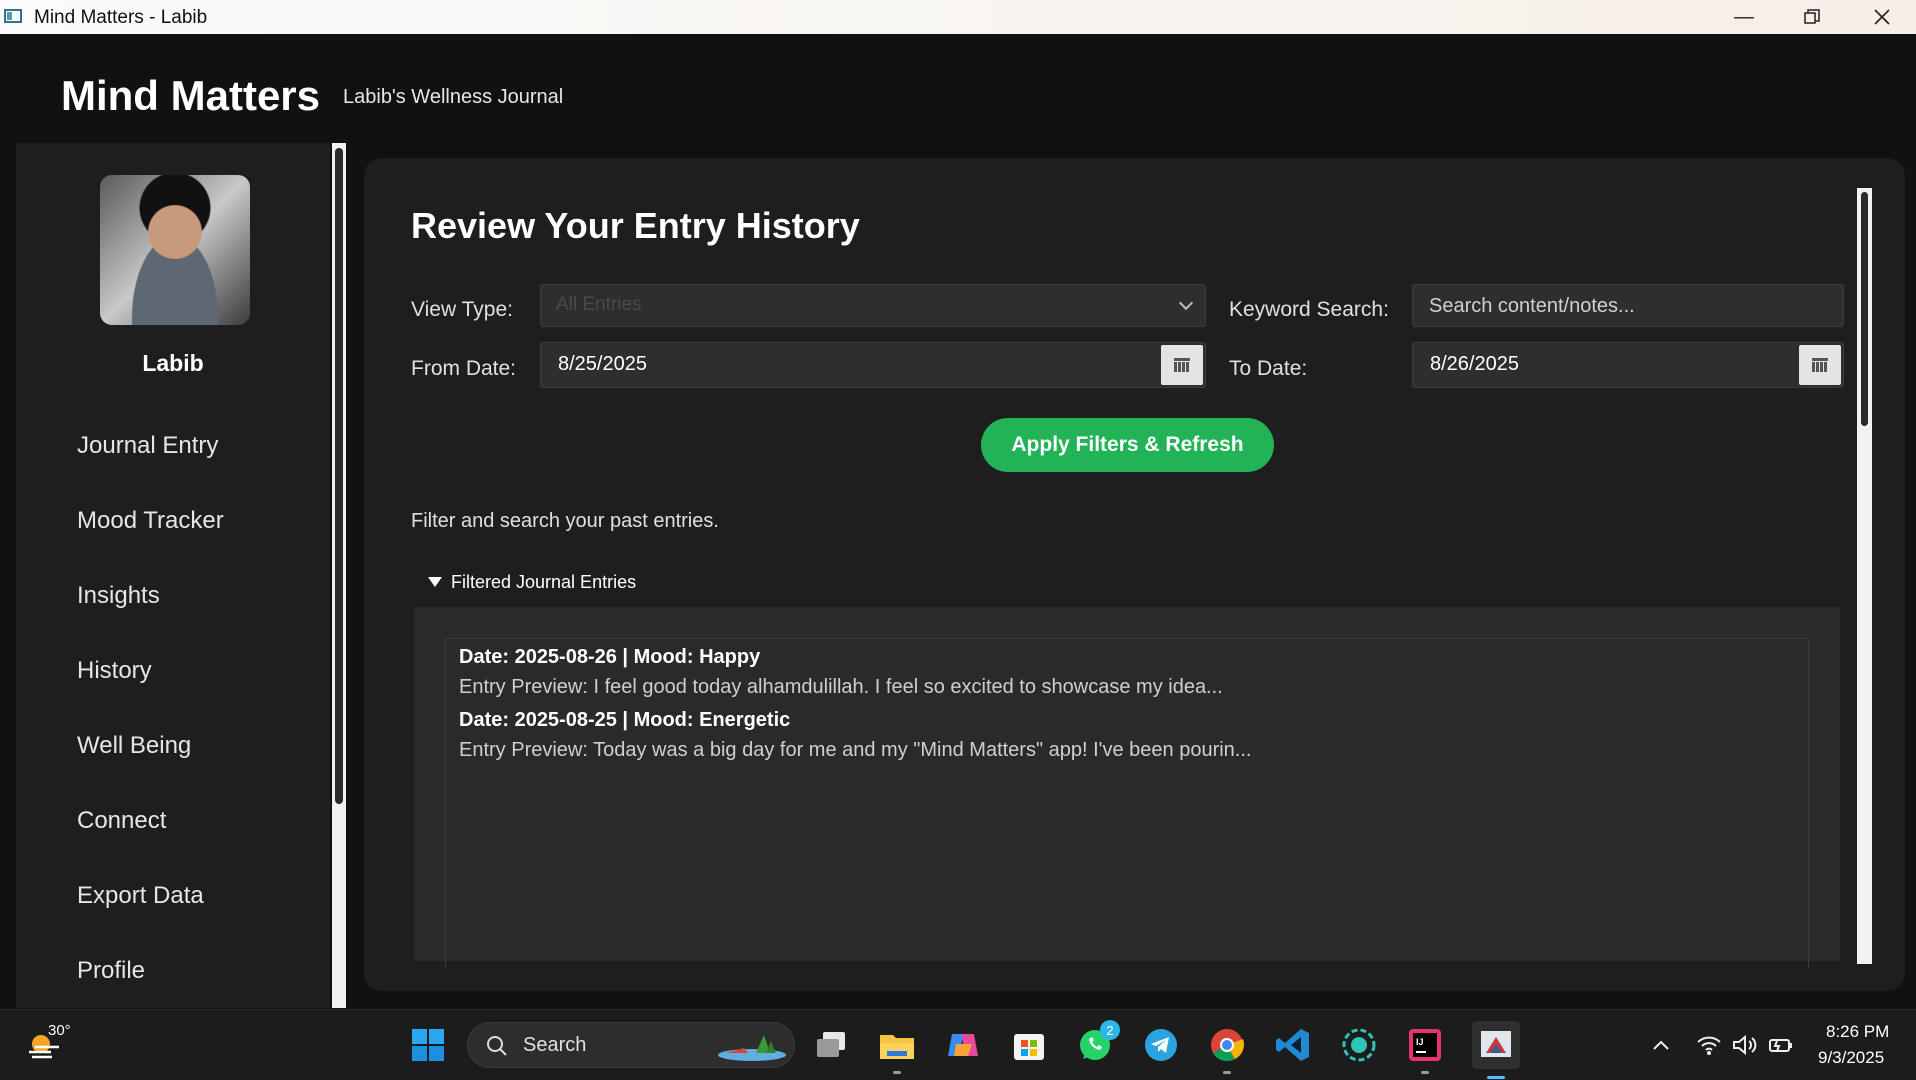 The width and height of the screenshot is (1916, 1080). I want to click on from-date-value: 8/25/2025, so click(602, 364).